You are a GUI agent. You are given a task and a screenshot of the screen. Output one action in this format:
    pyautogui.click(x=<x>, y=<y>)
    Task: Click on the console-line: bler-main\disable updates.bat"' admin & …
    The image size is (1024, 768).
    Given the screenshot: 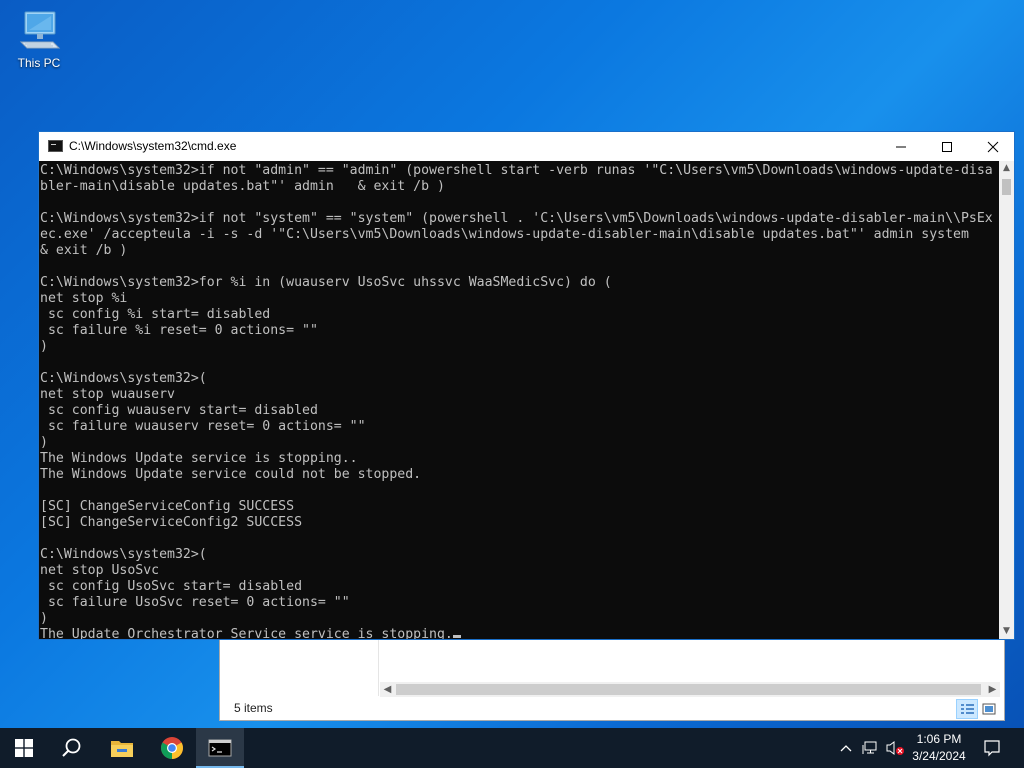 What is the action you would take?
    pyautogui.click(x=242, y=186)
    